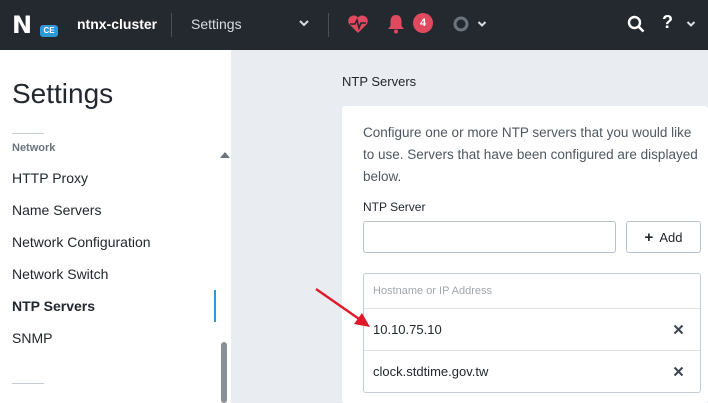 This screenshot has height=403, width=708. What do you see at coordinates (532, 291) in the screenshot?
I see `list-header: Hostname or IP Address` at bounding box center [532, 291].